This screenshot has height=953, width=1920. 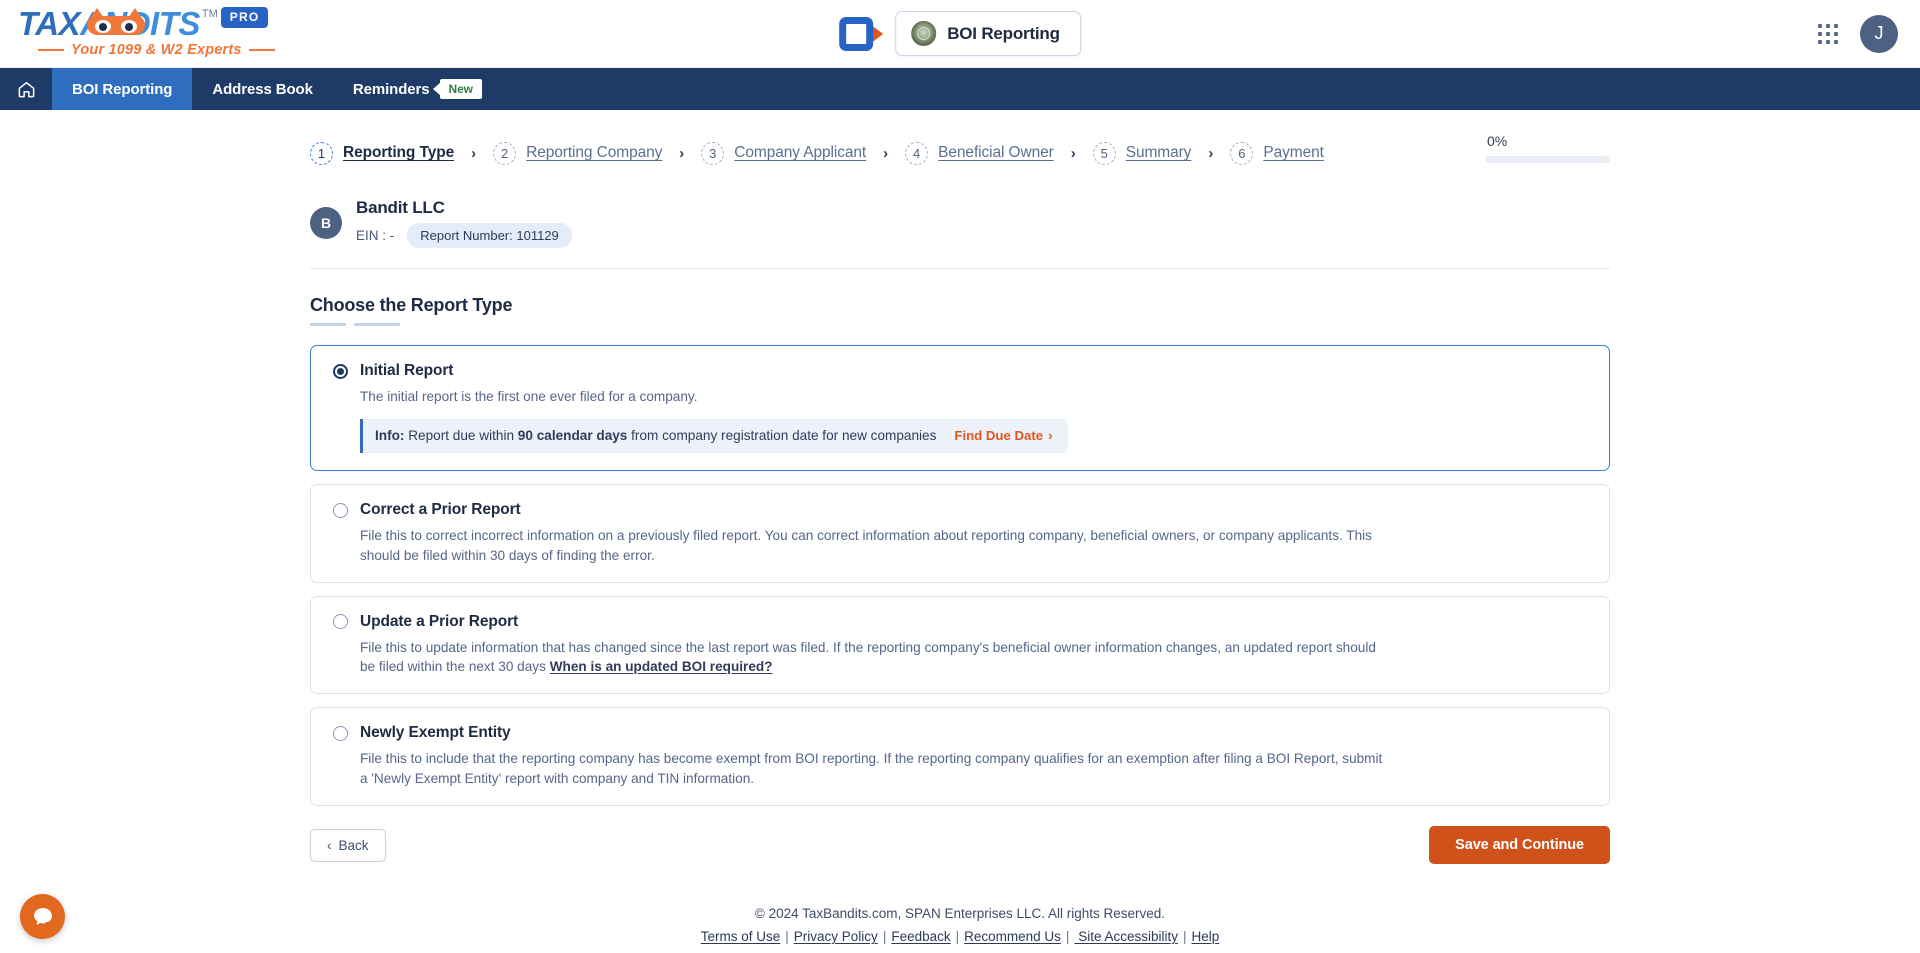 I want to click on footer-link-terms-of-use: Terms of Use, so click(x=741, y=936).